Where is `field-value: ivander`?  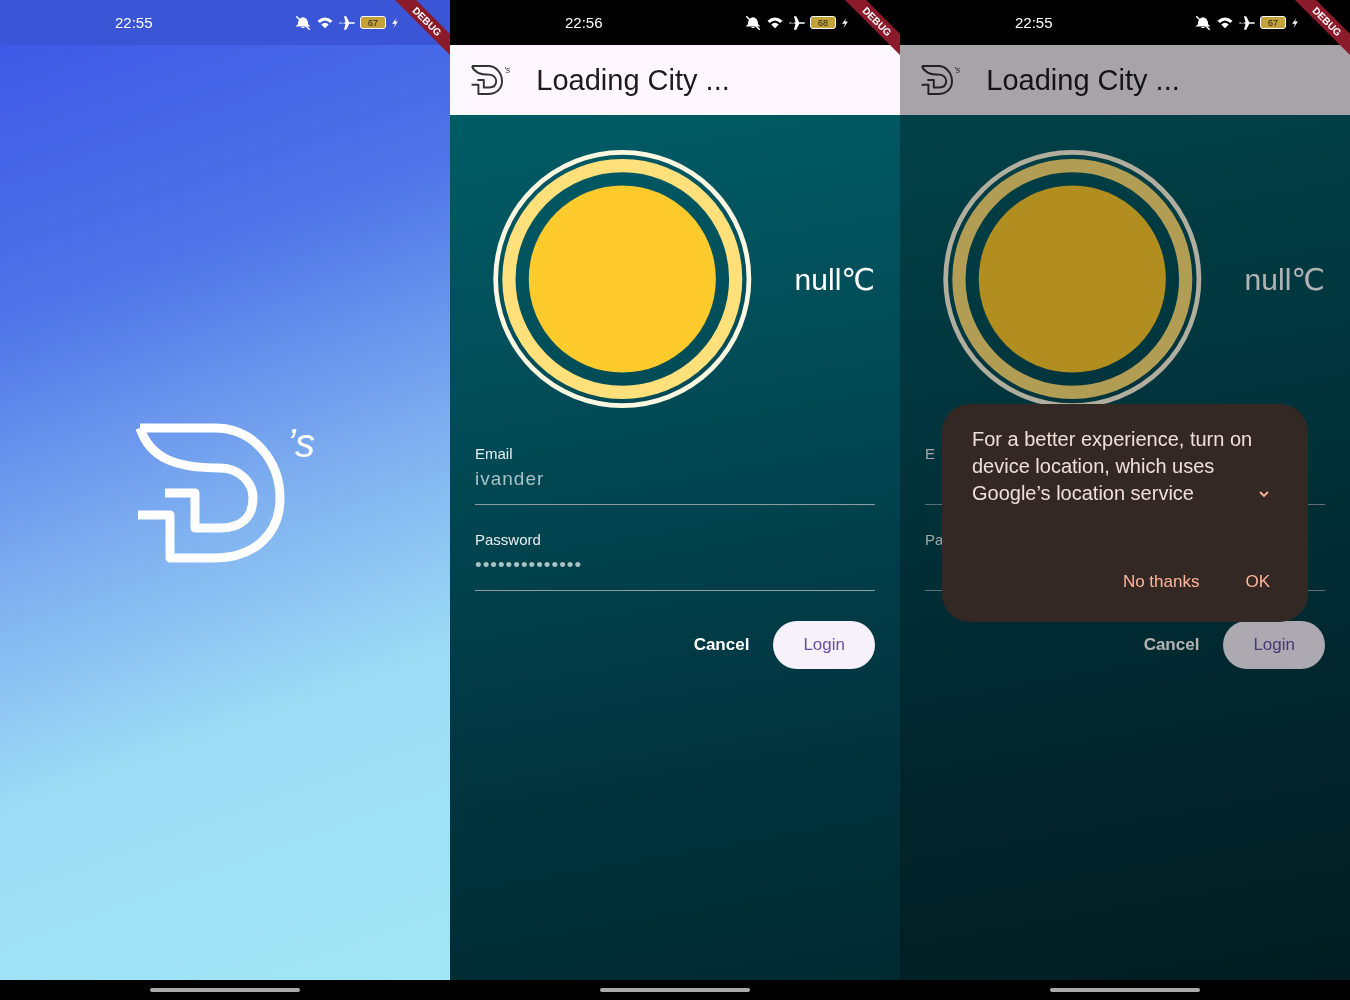
field-value: ivander is located at coordinates (510, 479).